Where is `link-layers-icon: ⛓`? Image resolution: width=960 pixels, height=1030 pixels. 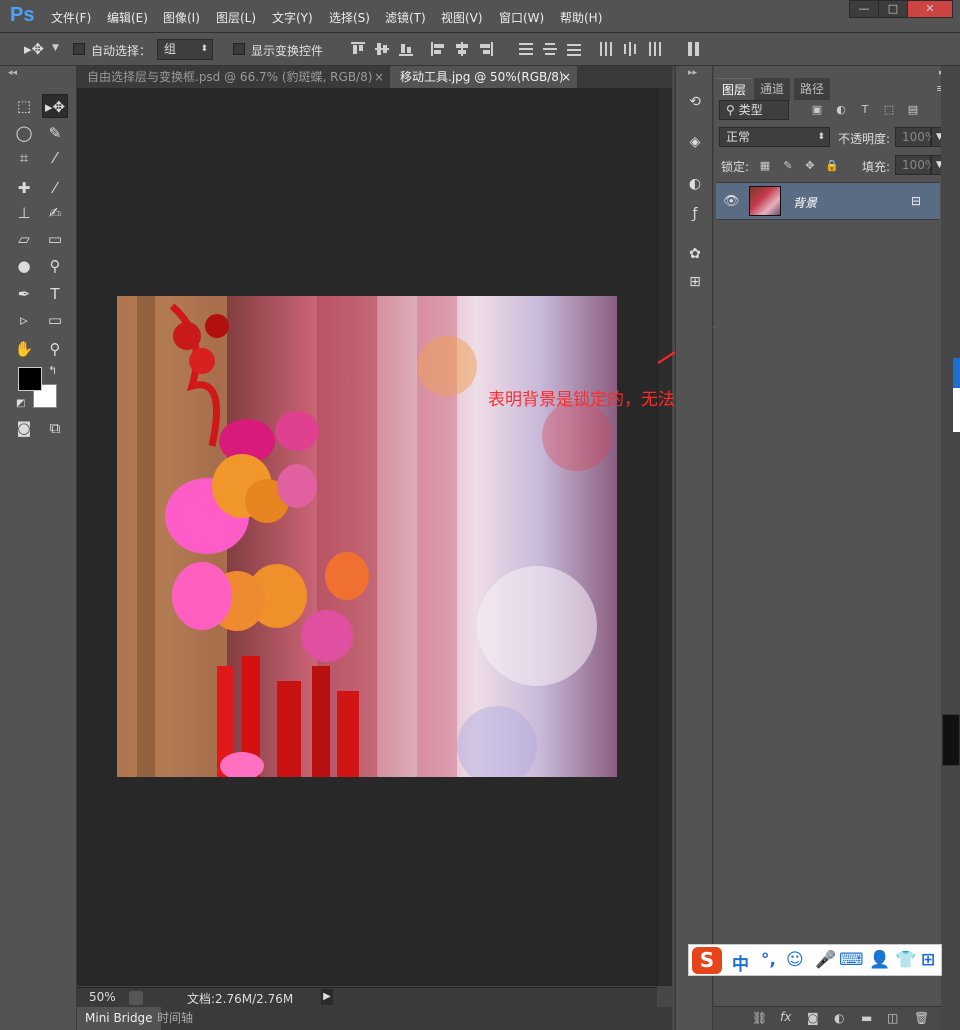 link-layers-icon: ⛓ is located at coordinates (759, 1018).